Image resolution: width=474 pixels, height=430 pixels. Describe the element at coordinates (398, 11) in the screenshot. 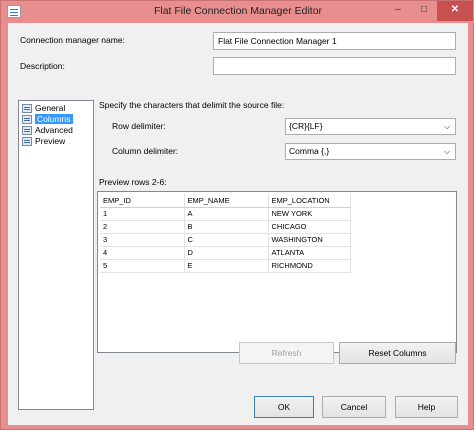

I see `minimize-button: –` at that location.